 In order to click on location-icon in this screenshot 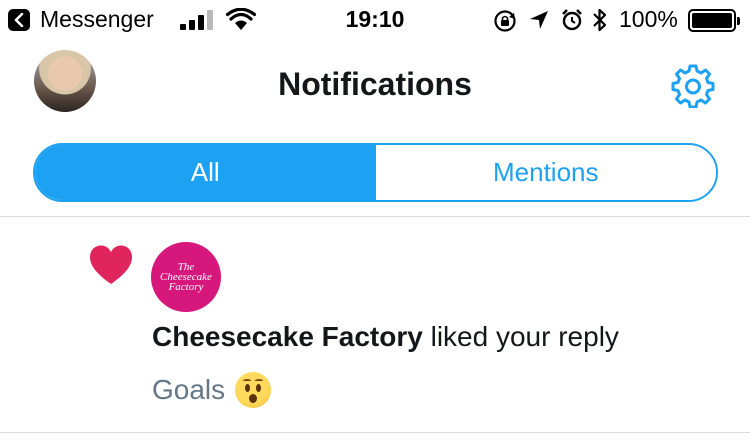, I will do `click(539, 20)`.